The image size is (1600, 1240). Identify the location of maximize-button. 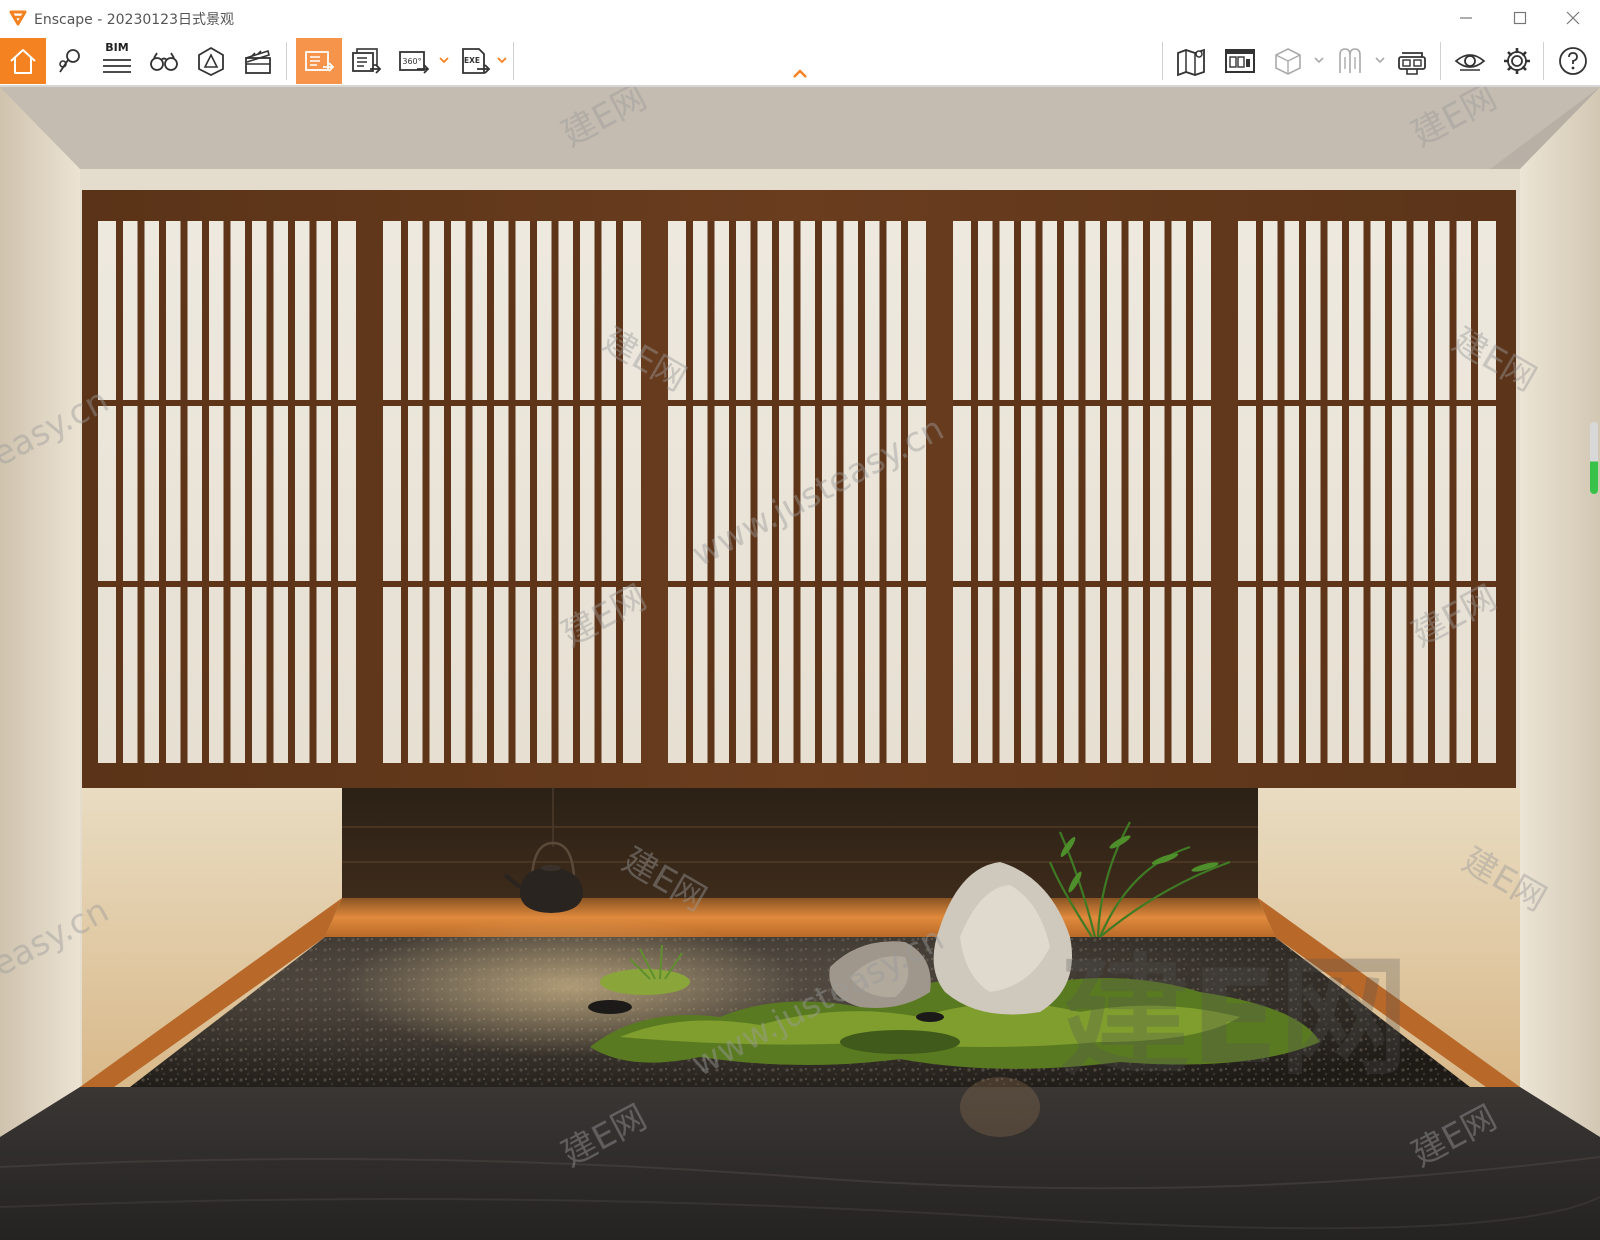
(1520, 18).